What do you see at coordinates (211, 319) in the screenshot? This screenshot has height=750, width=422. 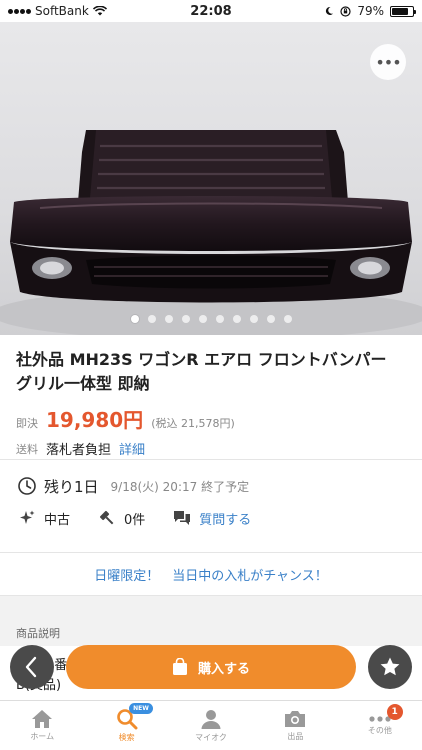 I see `gallery-pagination` at bounding box center [211, 319].